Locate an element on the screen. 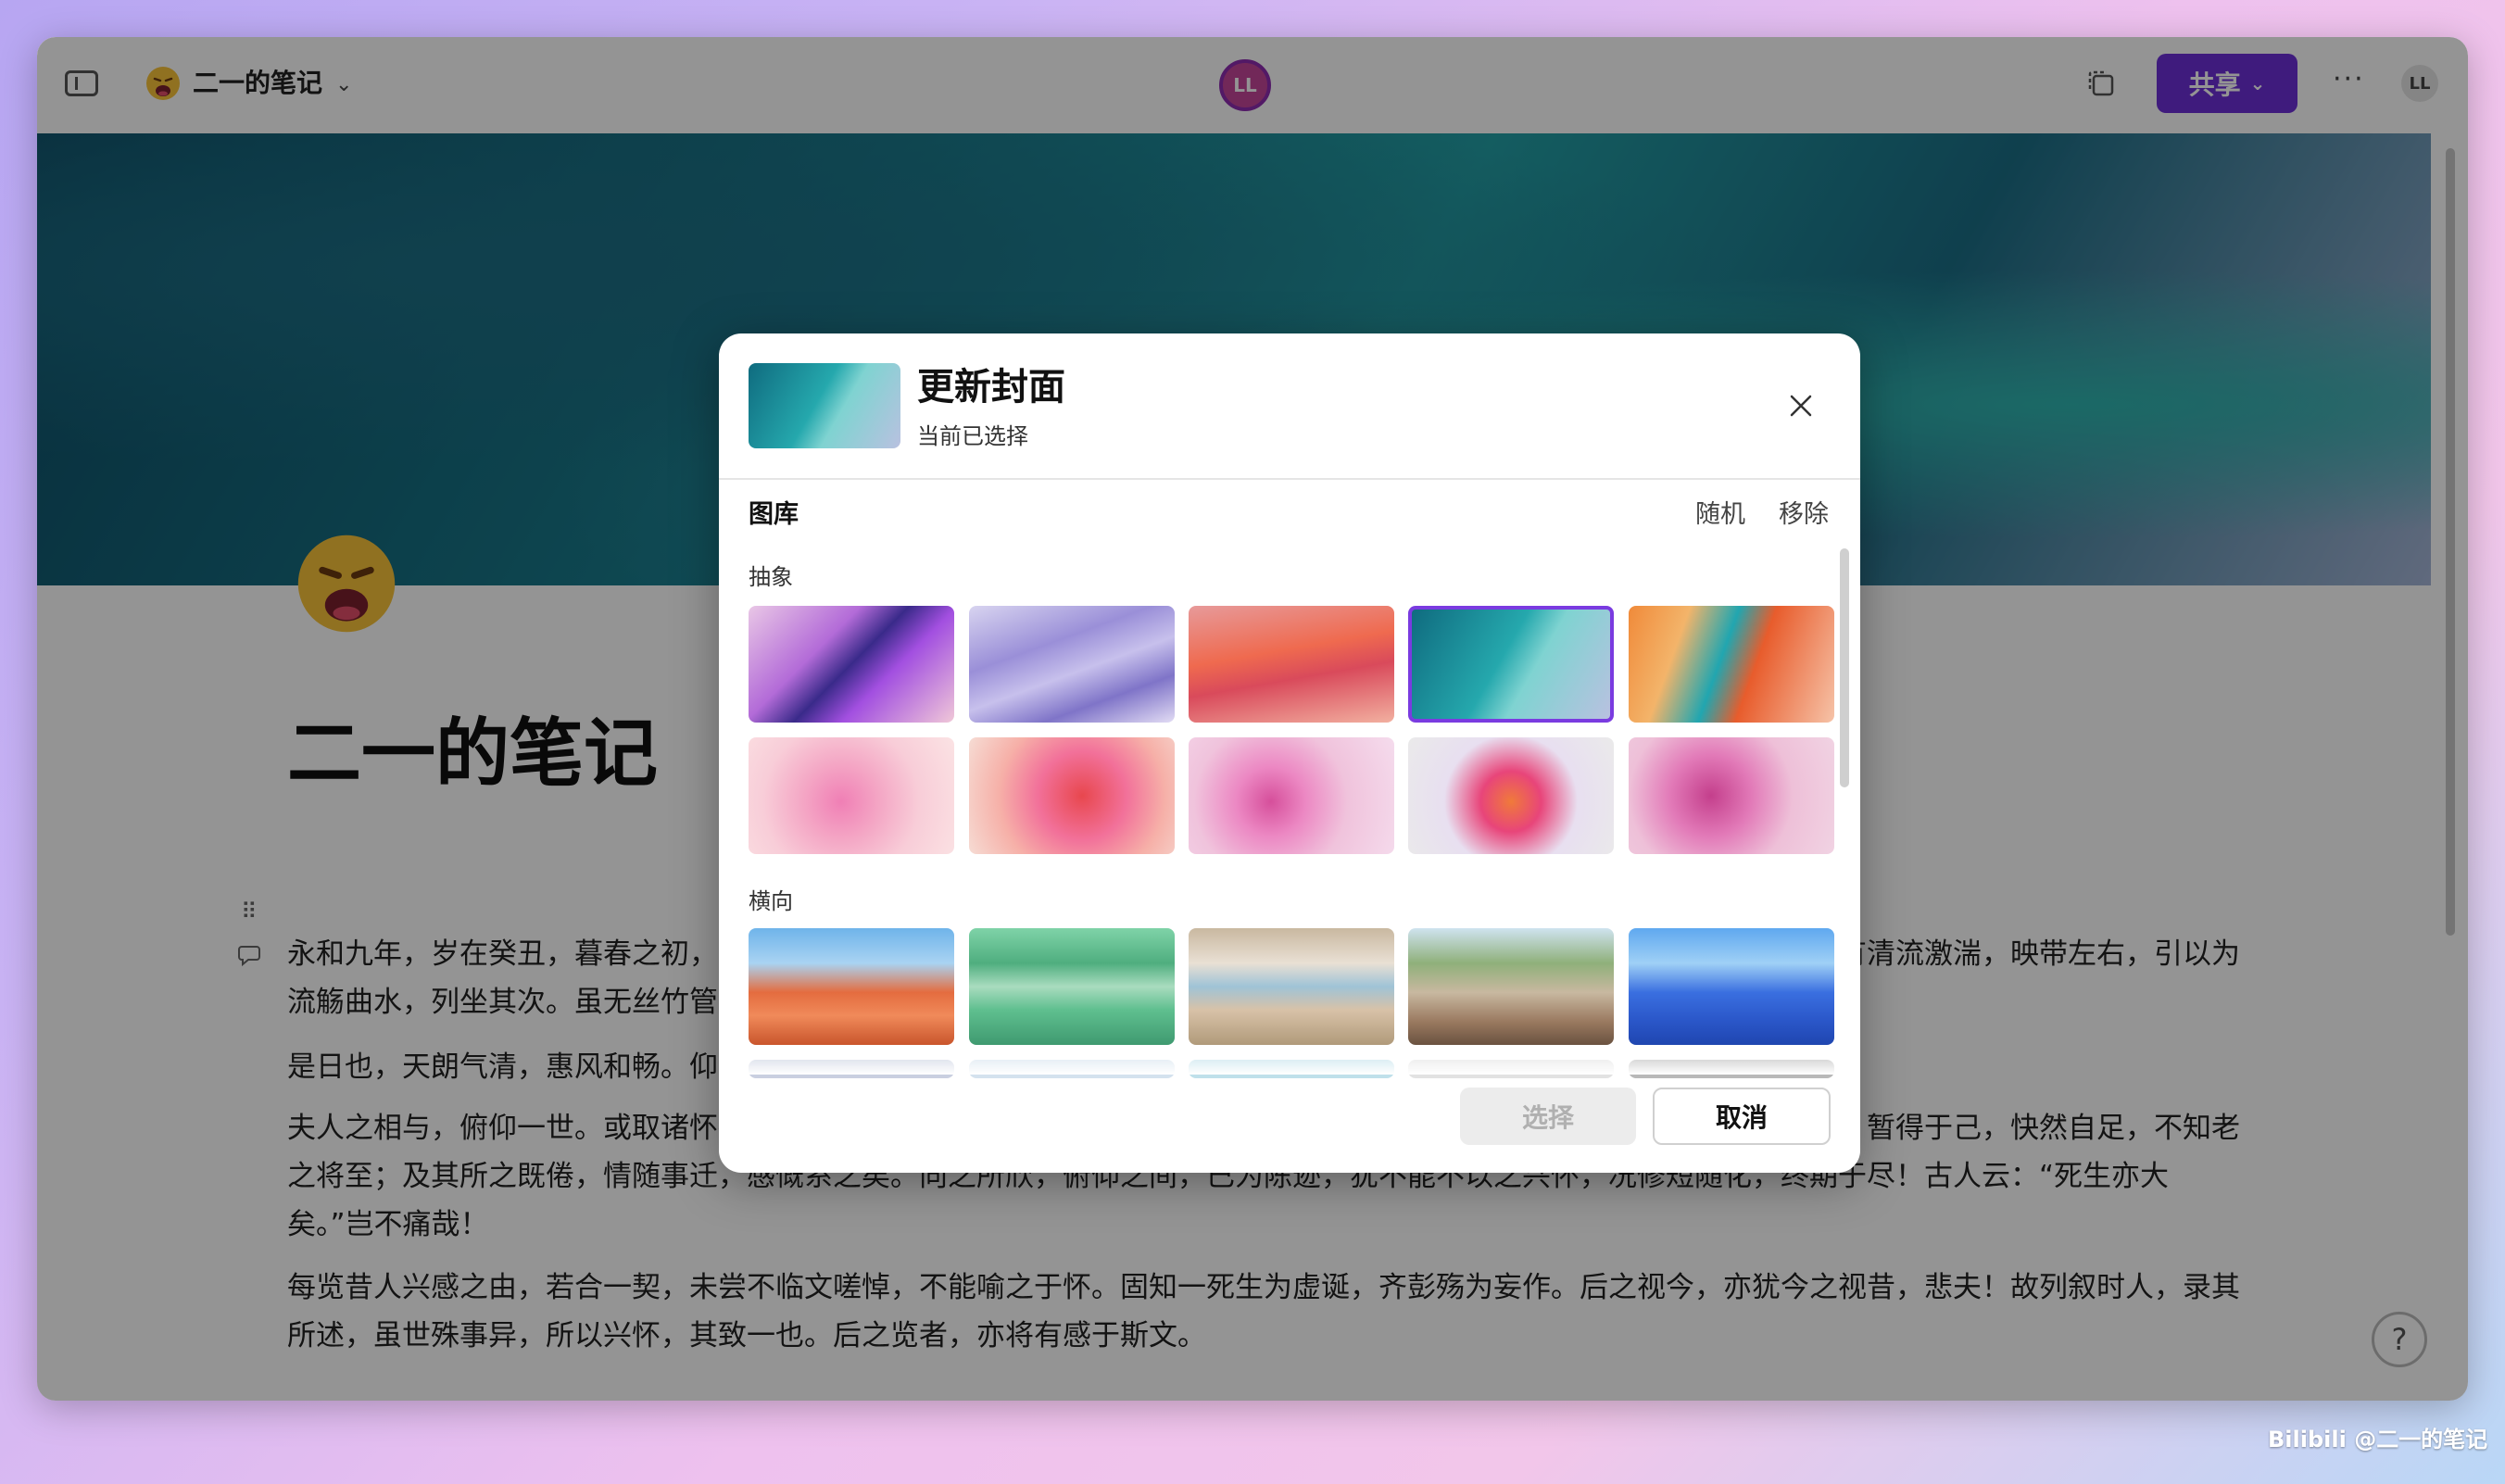  gallery-fade is located at coordinates (1289, 1061).